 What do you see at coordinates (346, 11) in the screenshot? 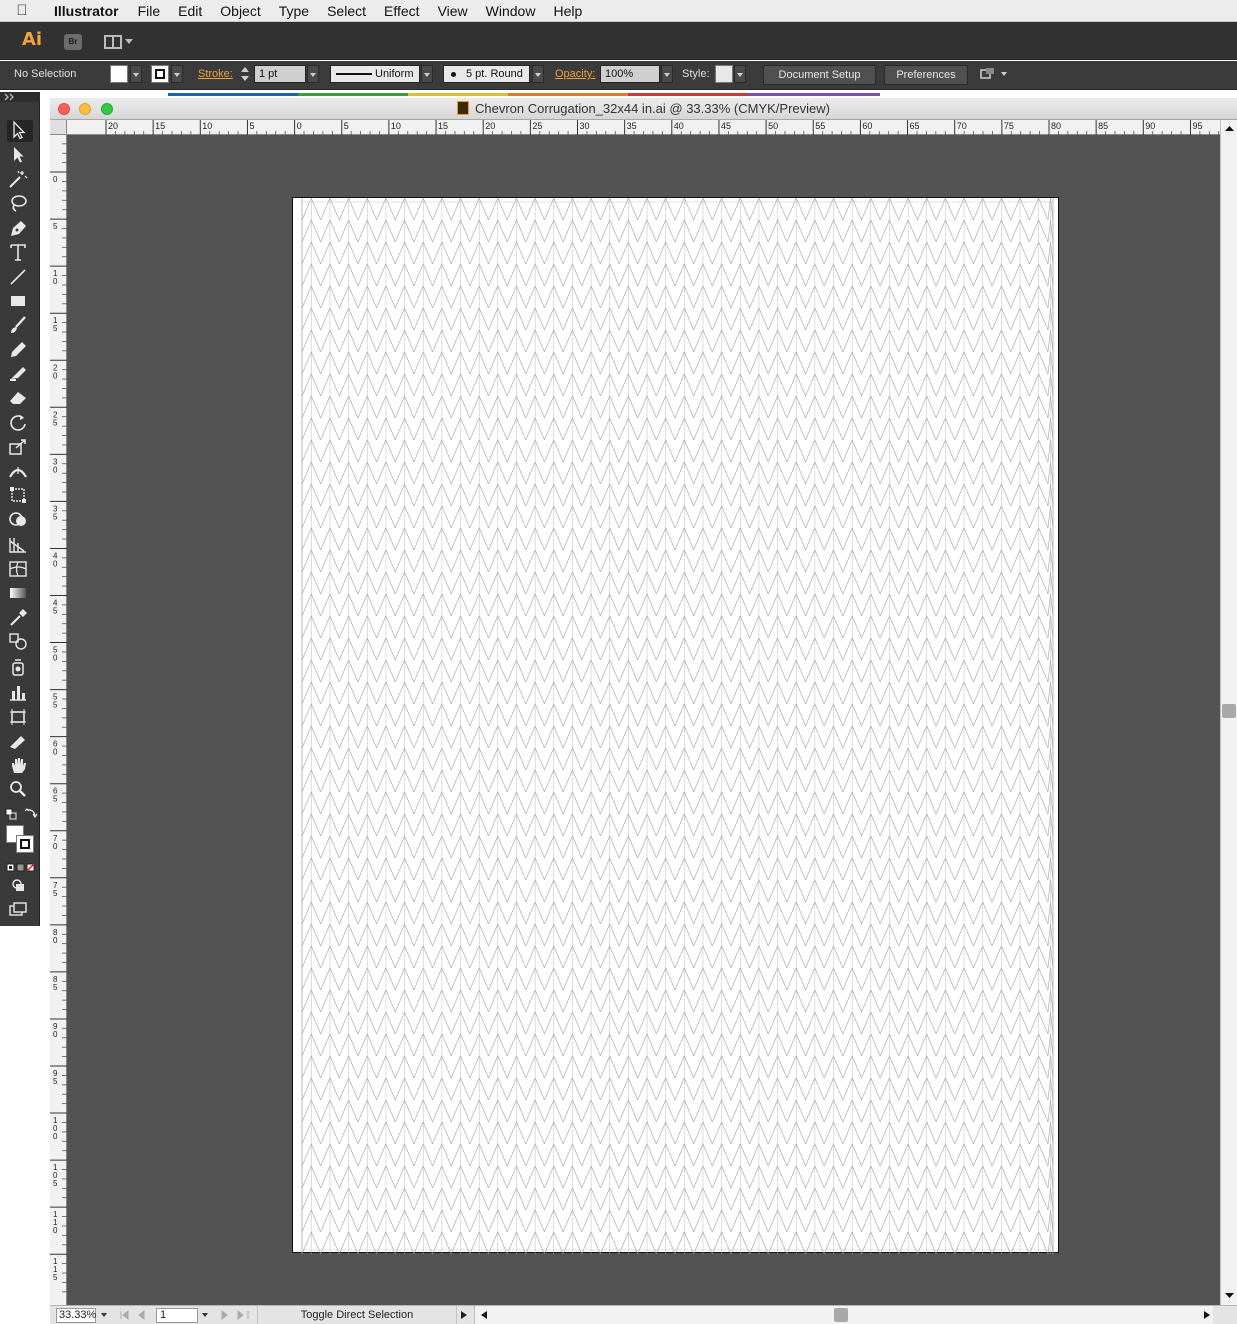
I see `menu-select: Select` at bounding box center [346, 11].